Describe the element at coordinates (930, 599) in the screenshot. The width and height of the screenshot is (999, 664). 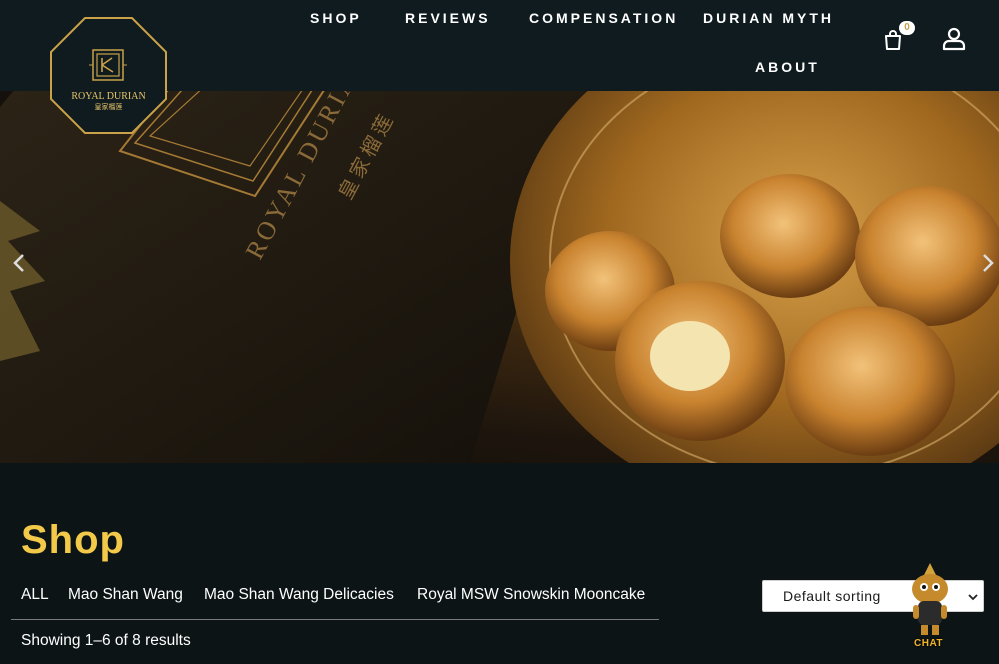
I see `mascot-chat-icon` at that location.